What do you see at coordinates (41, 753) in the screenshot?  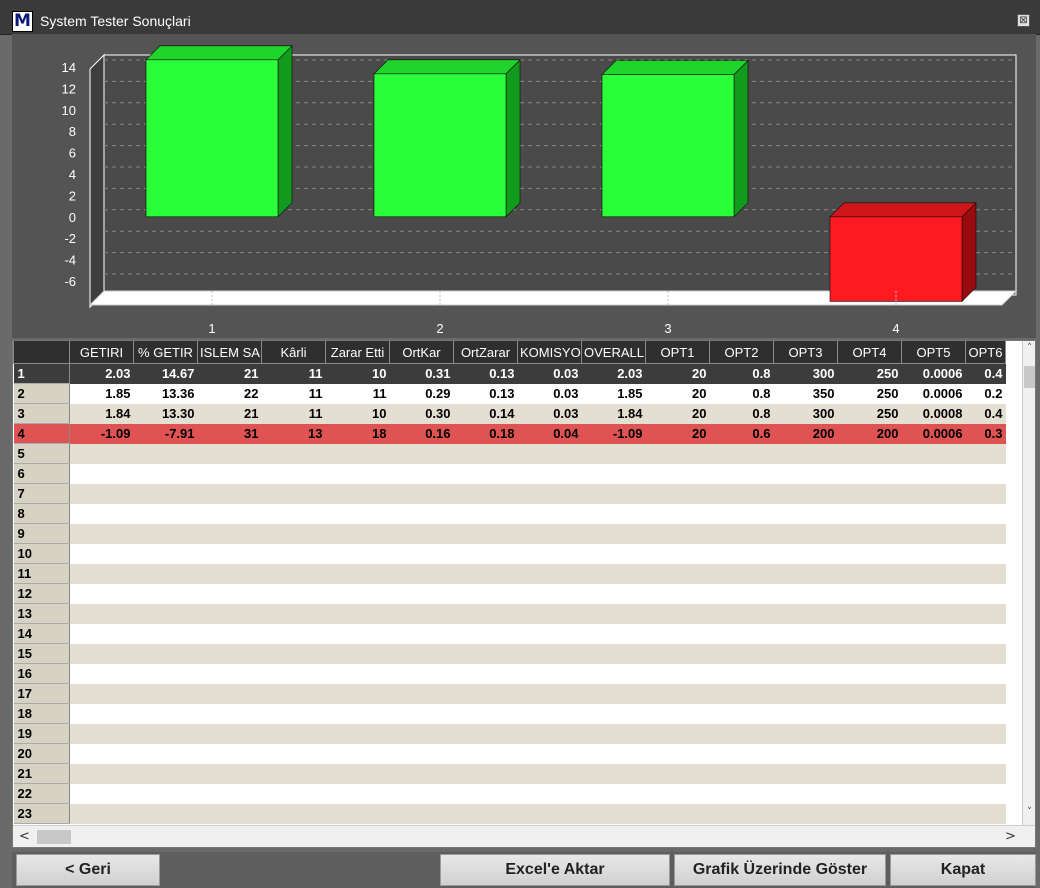 I see `row-number: 20` at bounding box center [41, 753].